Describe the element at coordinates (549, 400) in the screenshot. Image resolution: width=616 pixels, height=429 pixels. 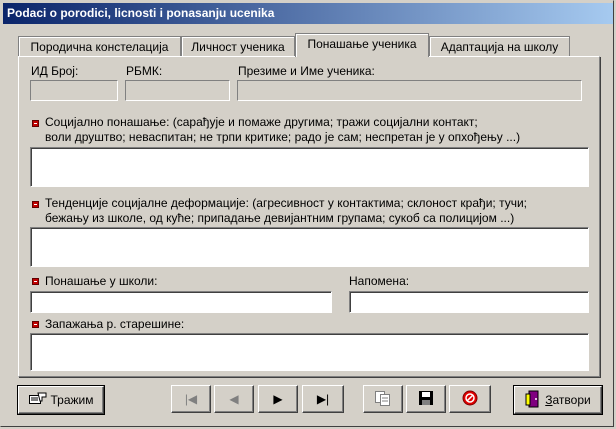
I see `close-accel-letter: З` at that location.